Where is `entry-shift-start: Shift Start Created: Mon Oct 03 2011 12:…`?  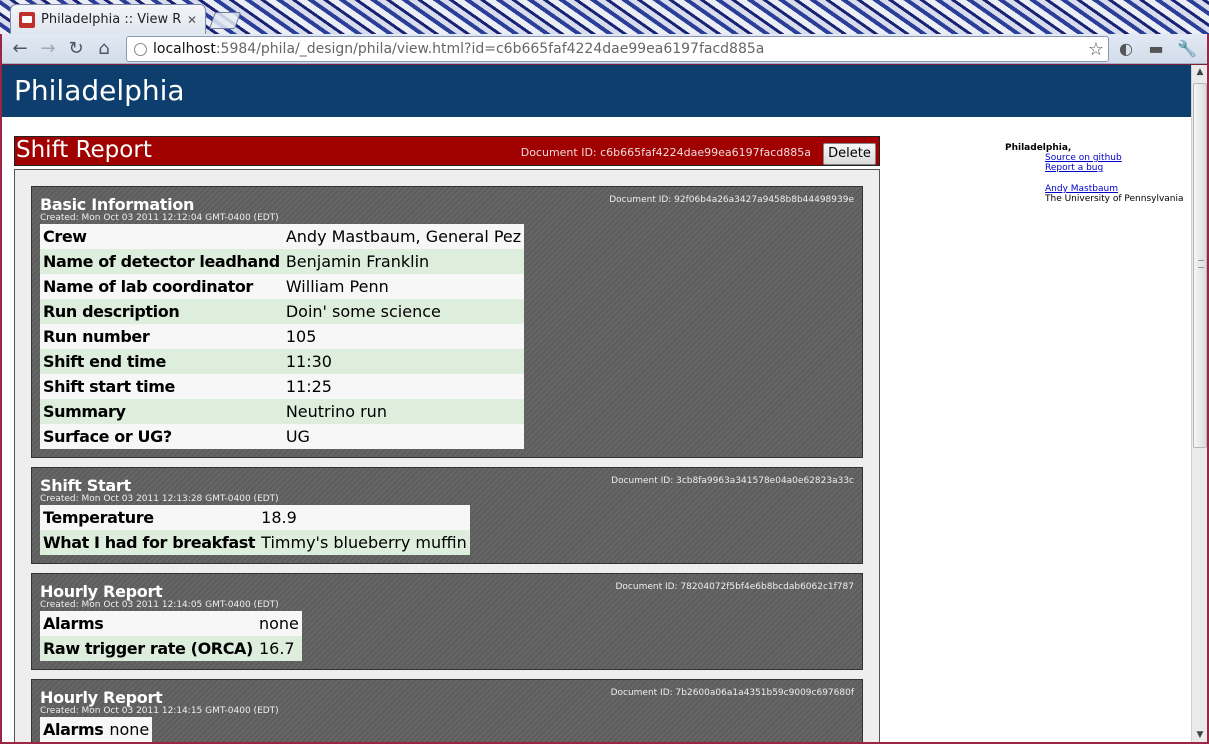
entry-shift-start: Shift Start Created: Mon Oct 03 2011 12:… is located at coordinates (447, 515).